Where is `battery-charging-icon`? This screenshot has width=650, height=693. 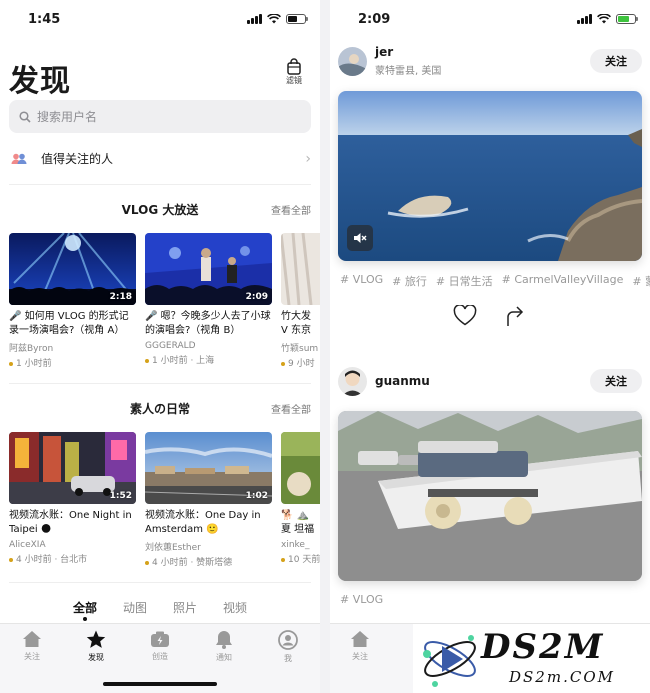 battery-charging-icon is located at coordinates (627, 19).